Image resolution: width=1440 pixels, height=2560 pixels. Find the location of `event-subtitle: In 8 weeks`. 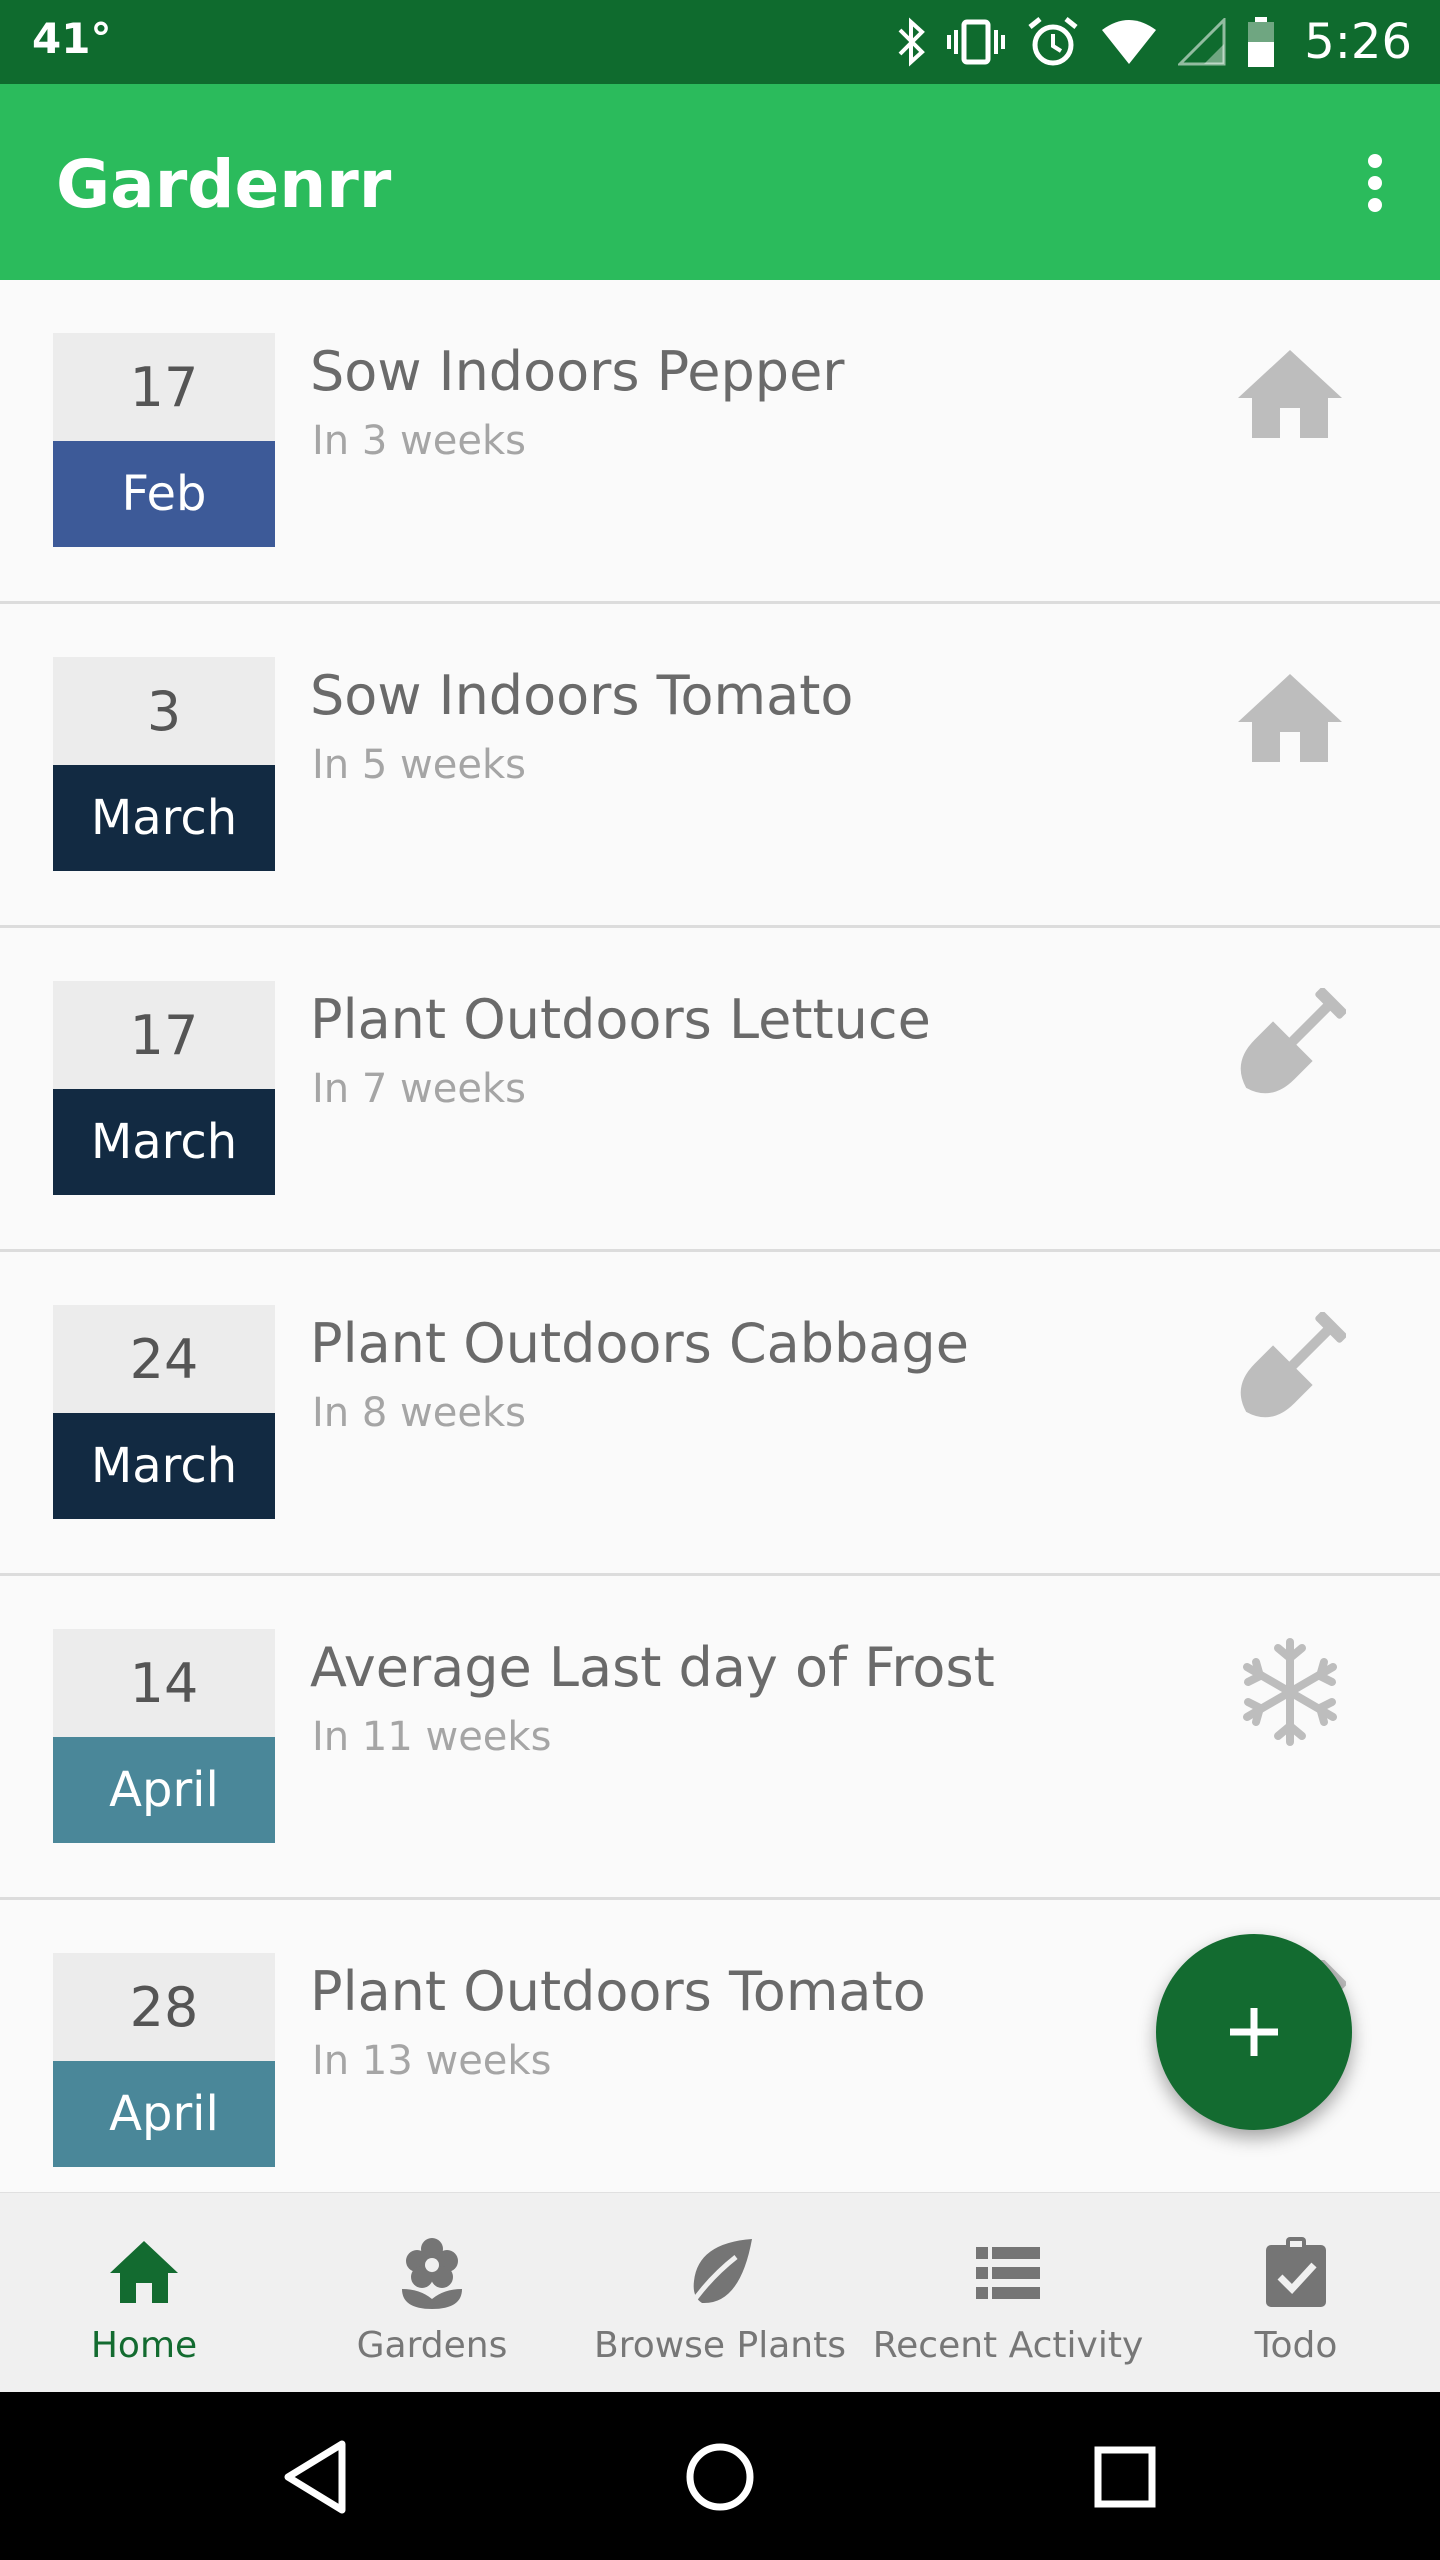

event-subtitle: In 8 weeks is located at coordinates (419, 1413).